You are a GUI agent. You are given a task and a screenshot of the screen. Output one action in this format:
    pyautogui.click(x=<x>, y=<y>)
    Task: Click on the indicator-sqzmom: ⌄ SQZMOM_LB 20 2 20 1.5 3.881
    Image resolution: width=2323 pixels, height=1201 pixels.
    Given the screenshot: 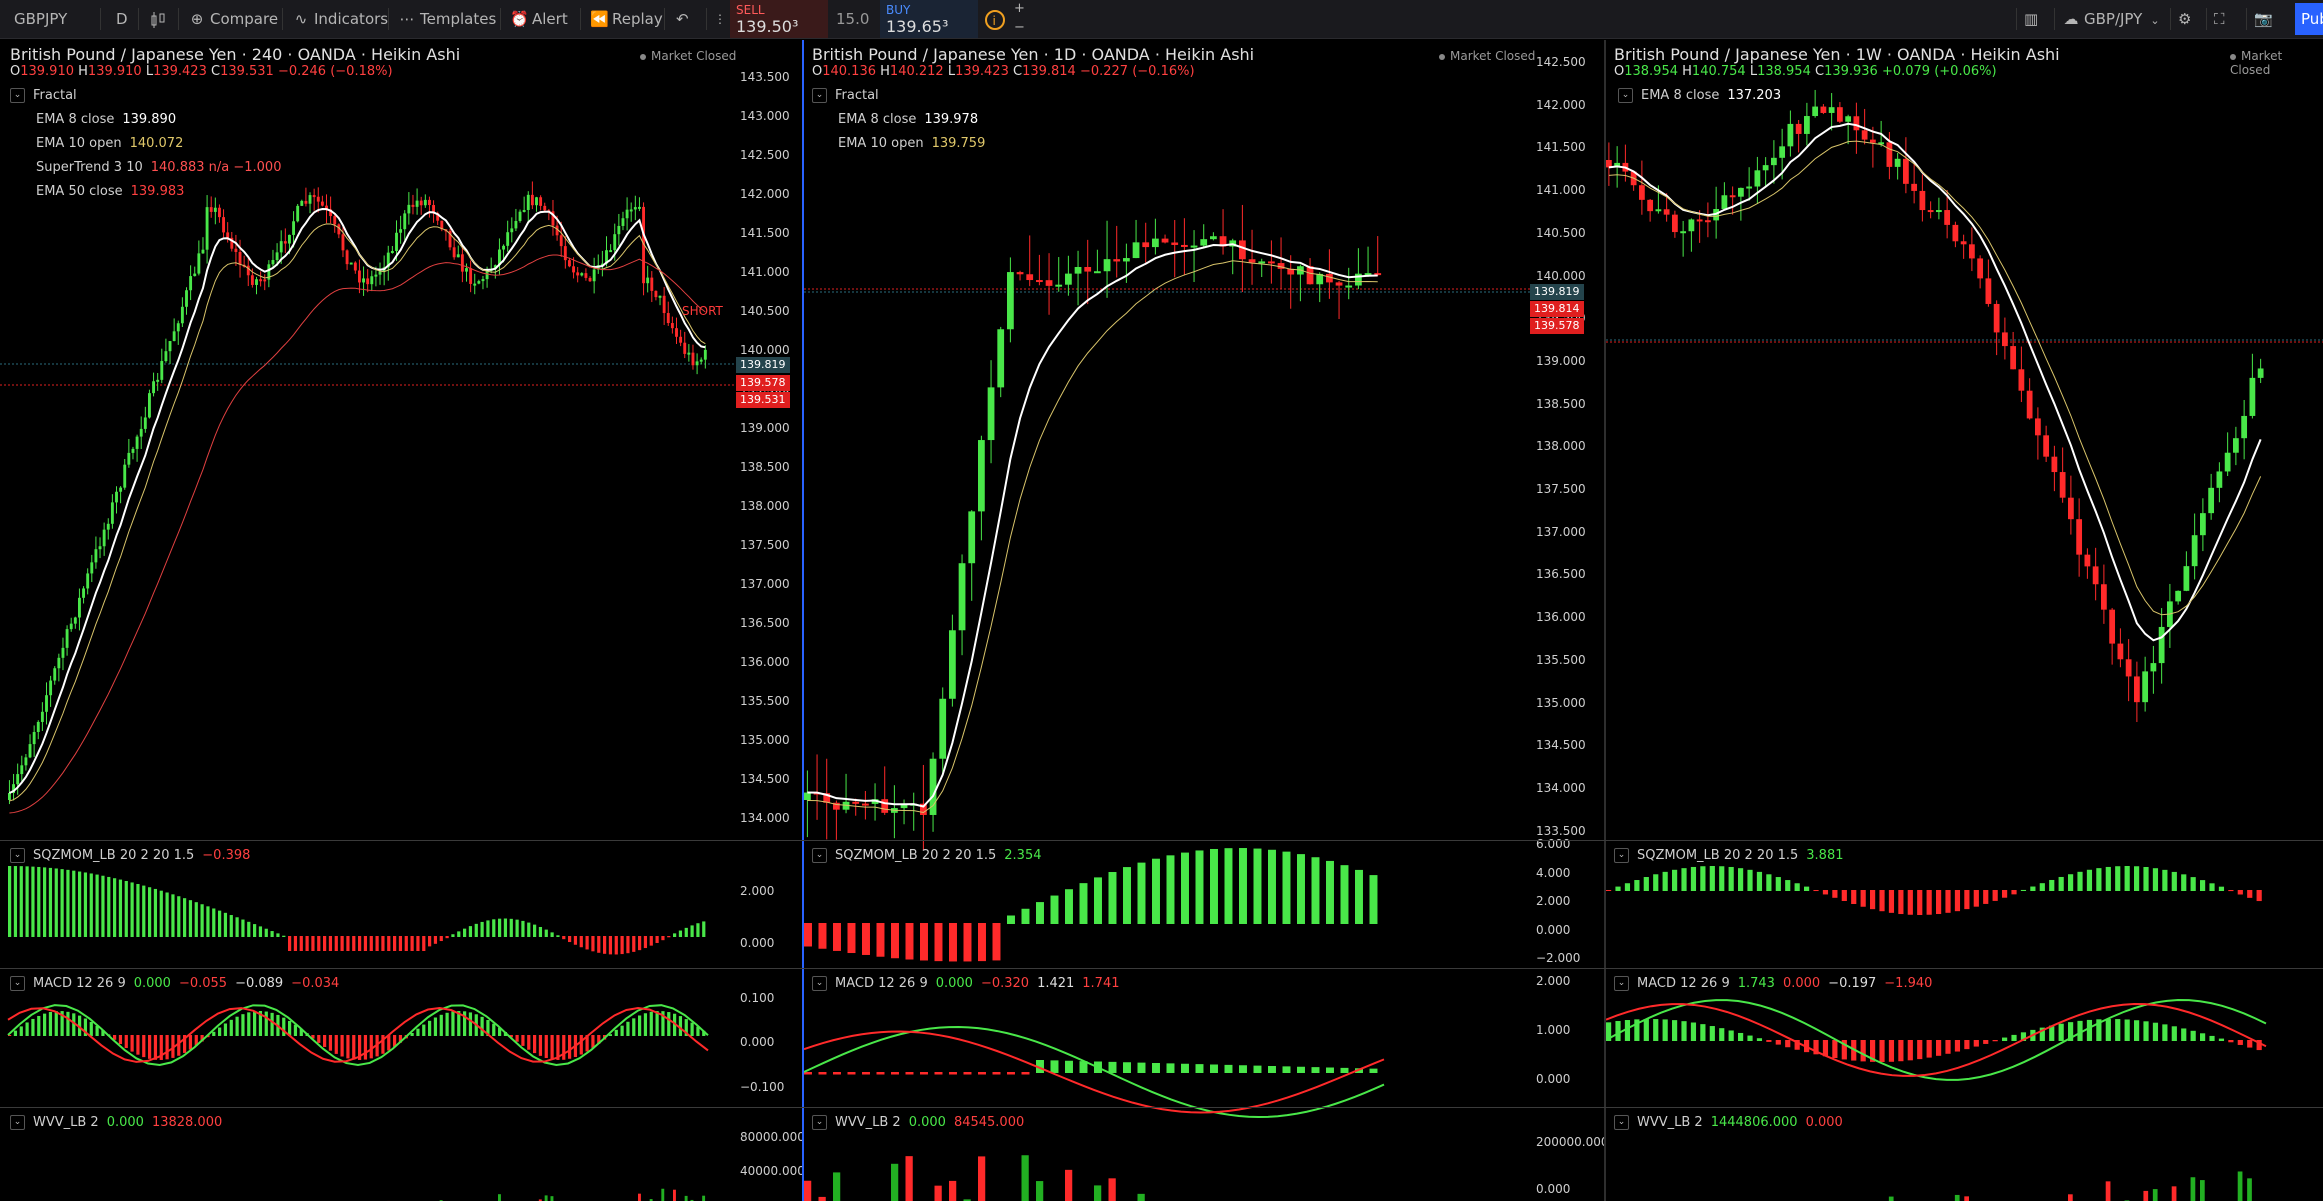 What is the action you would take?
    pyautogui.click(x=1729, y=855)
    